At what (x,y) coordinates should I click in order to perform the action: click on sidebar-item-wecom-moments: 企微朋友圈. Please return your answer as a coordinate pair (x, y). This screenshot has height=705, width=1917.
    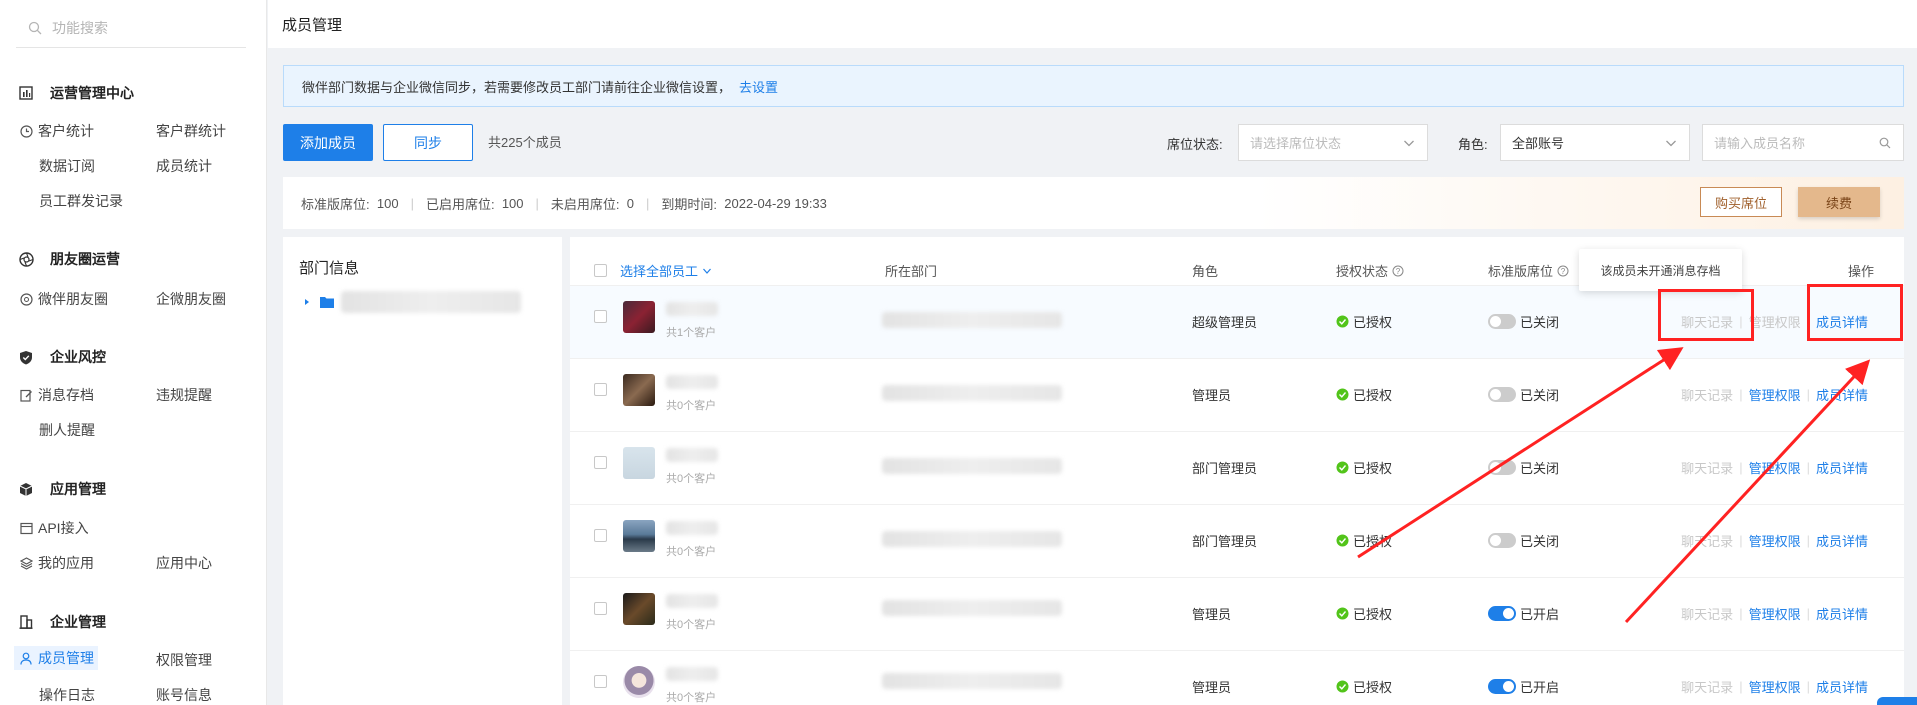
    Looking at the image, I should click on (191, 299).